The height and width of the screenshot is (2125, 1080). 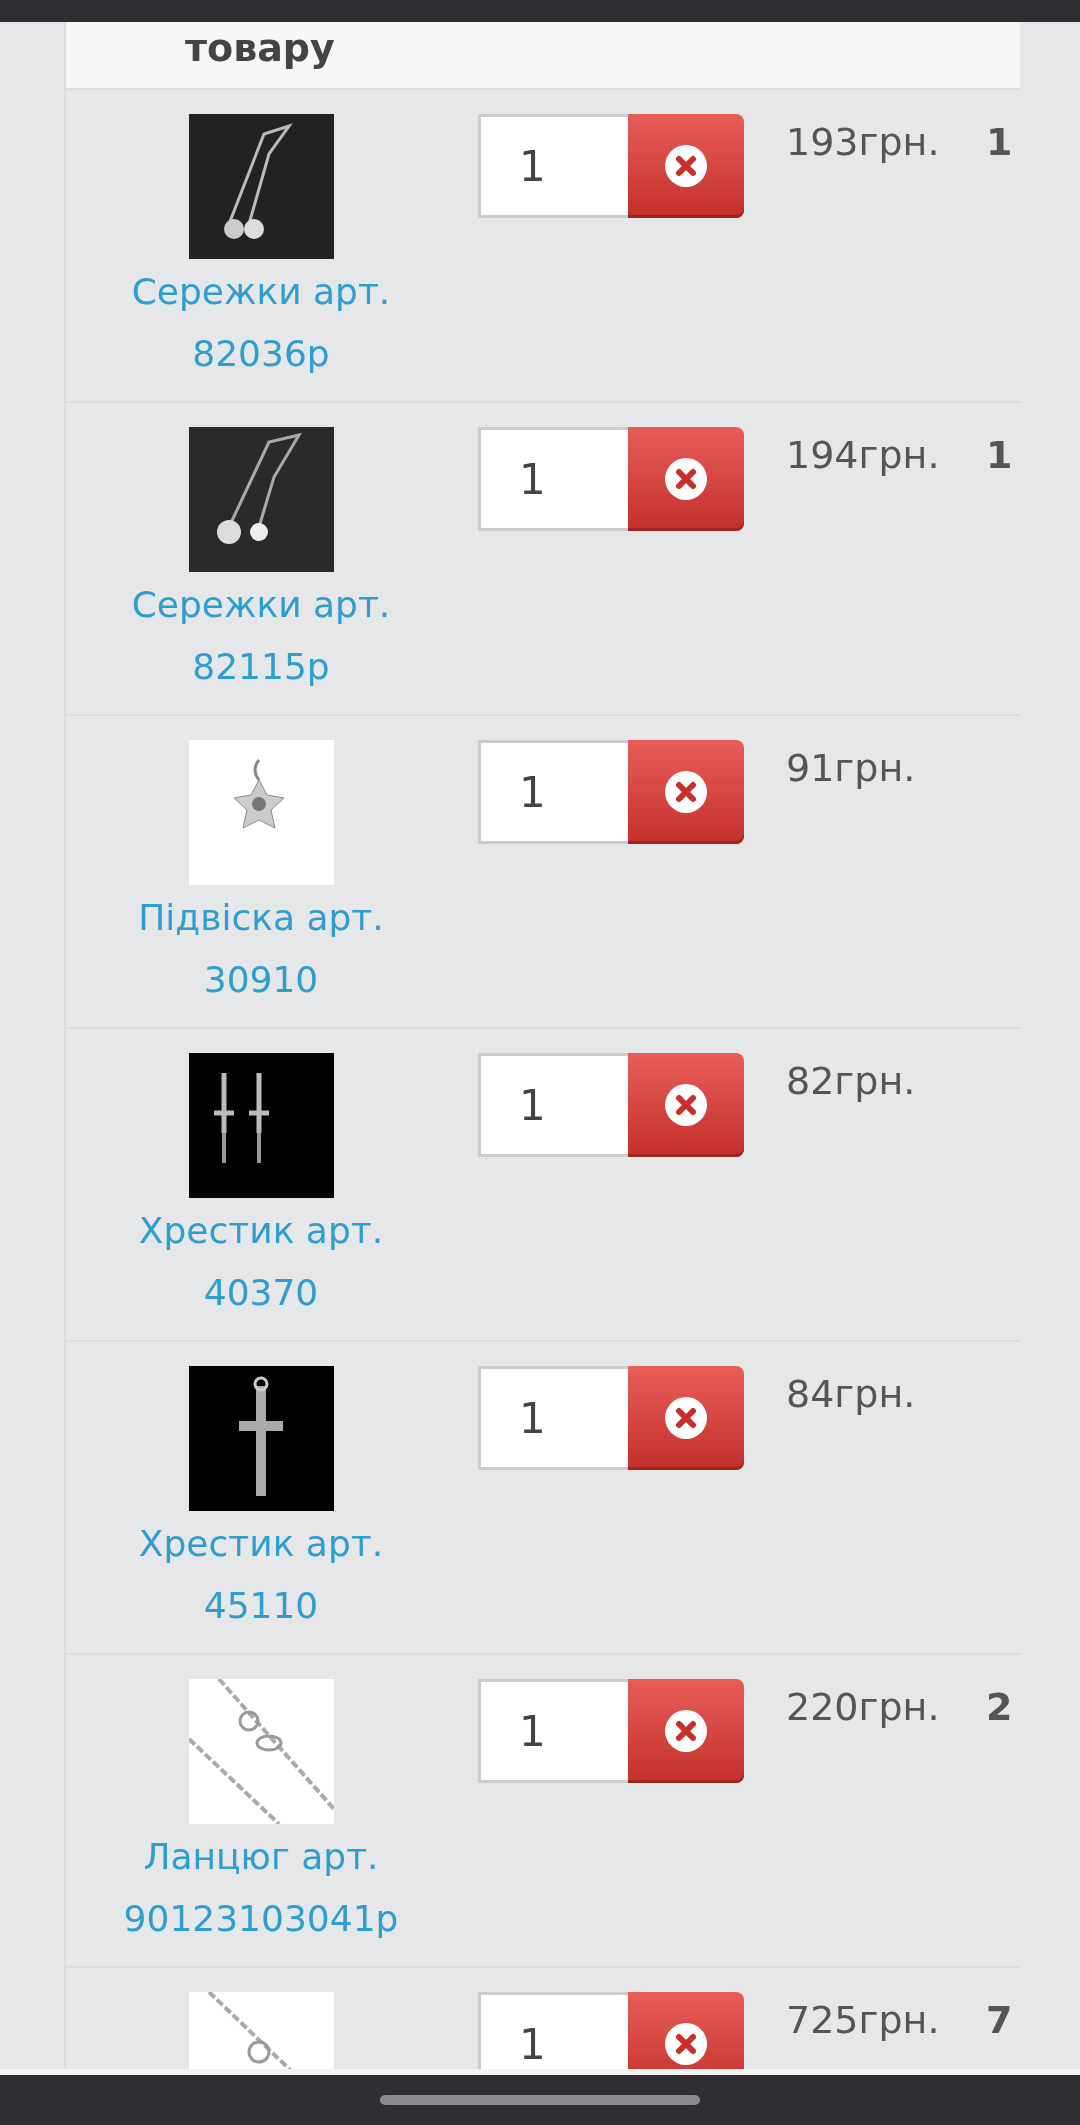 I want to click on price-text: 84грн., so click(x=851, y=1394).